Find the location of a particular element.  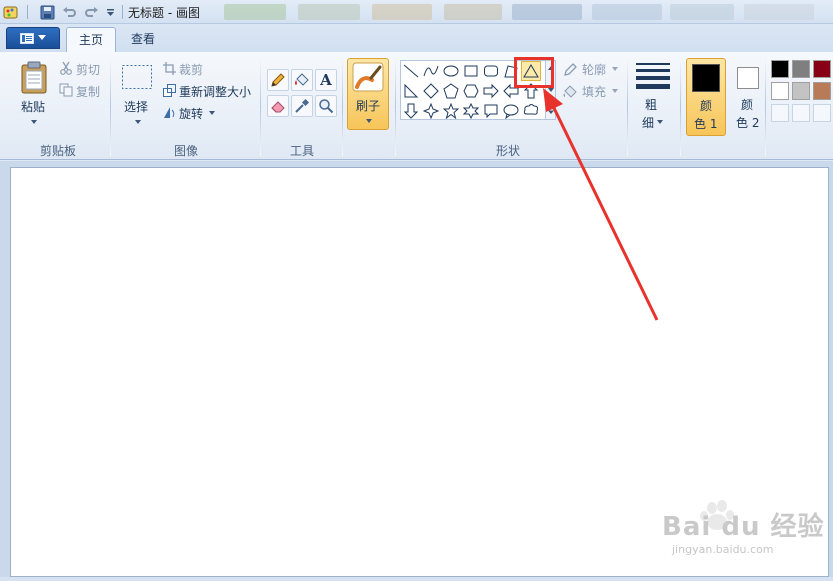

paint-bucket-icon is located at coordinates (302, 79).